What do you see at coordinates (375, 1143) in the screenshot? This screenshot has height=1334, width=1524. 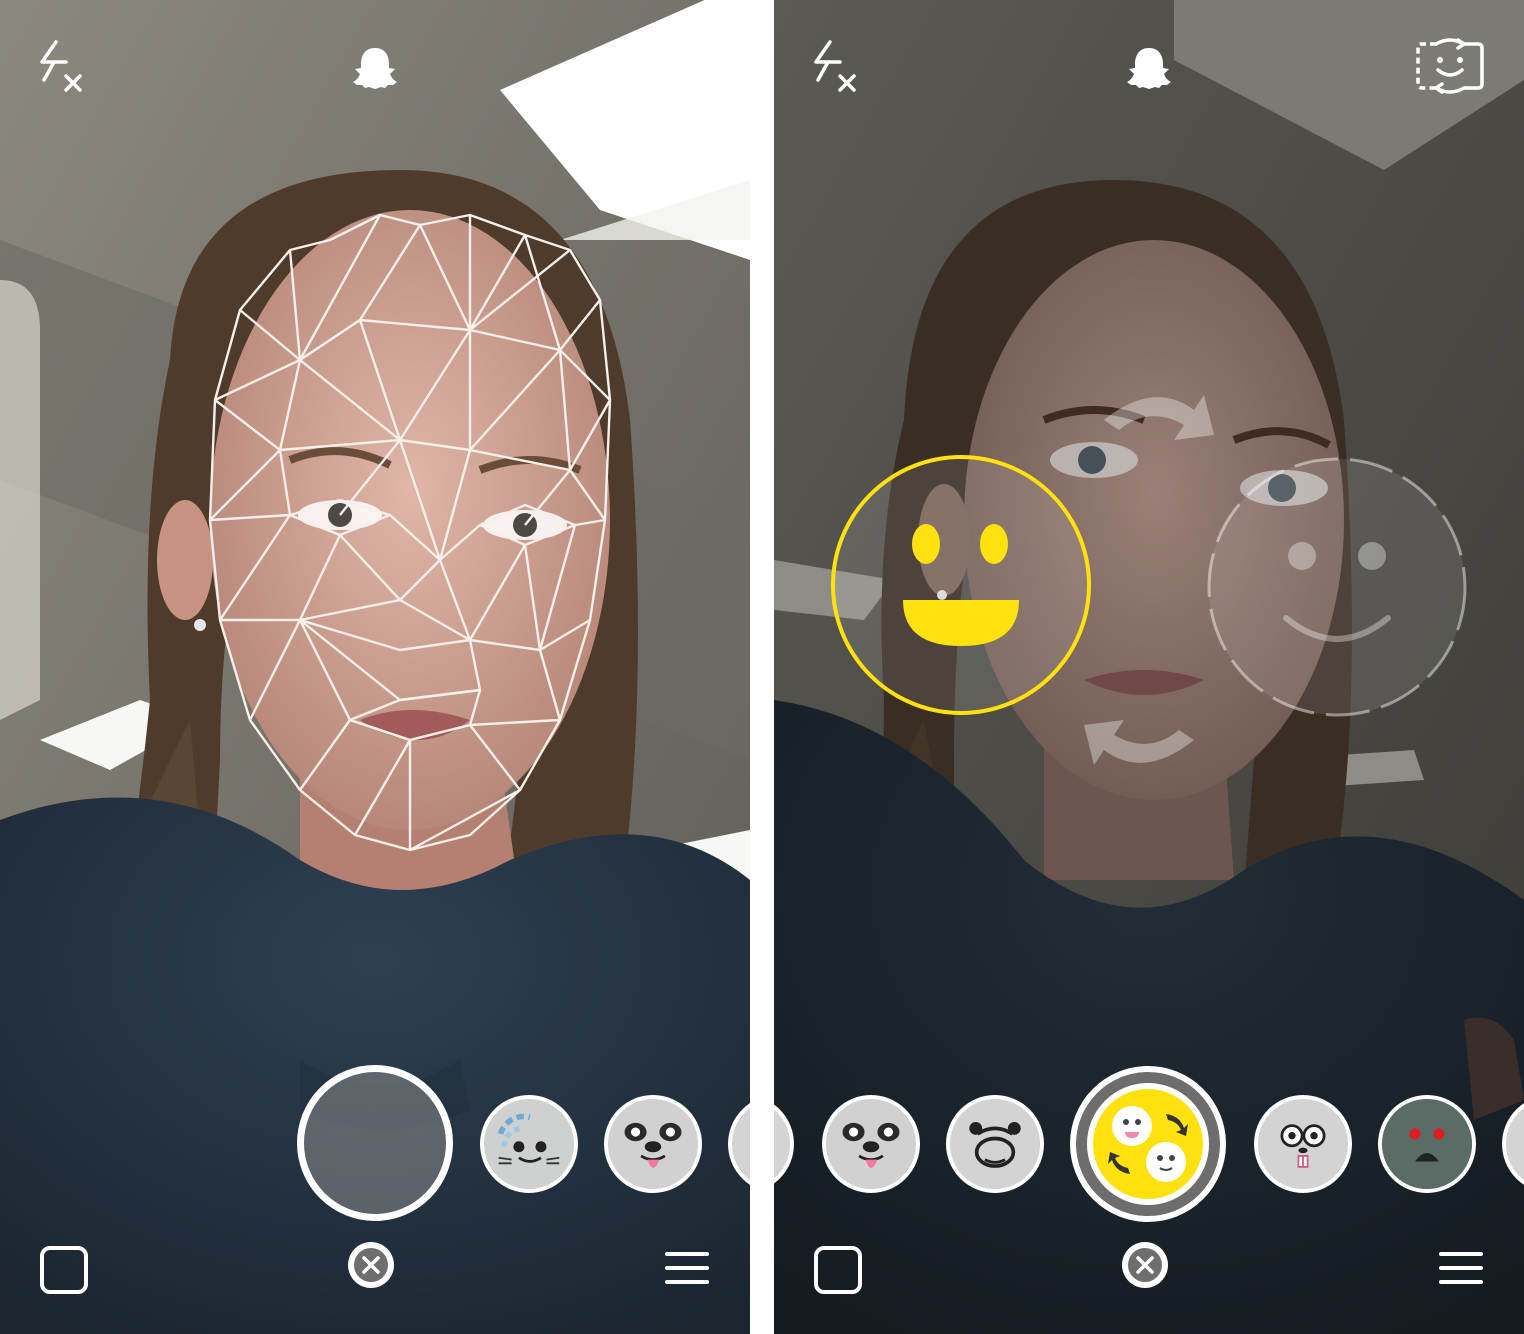 I see `capture-button` at bounding box center [375, 1143].